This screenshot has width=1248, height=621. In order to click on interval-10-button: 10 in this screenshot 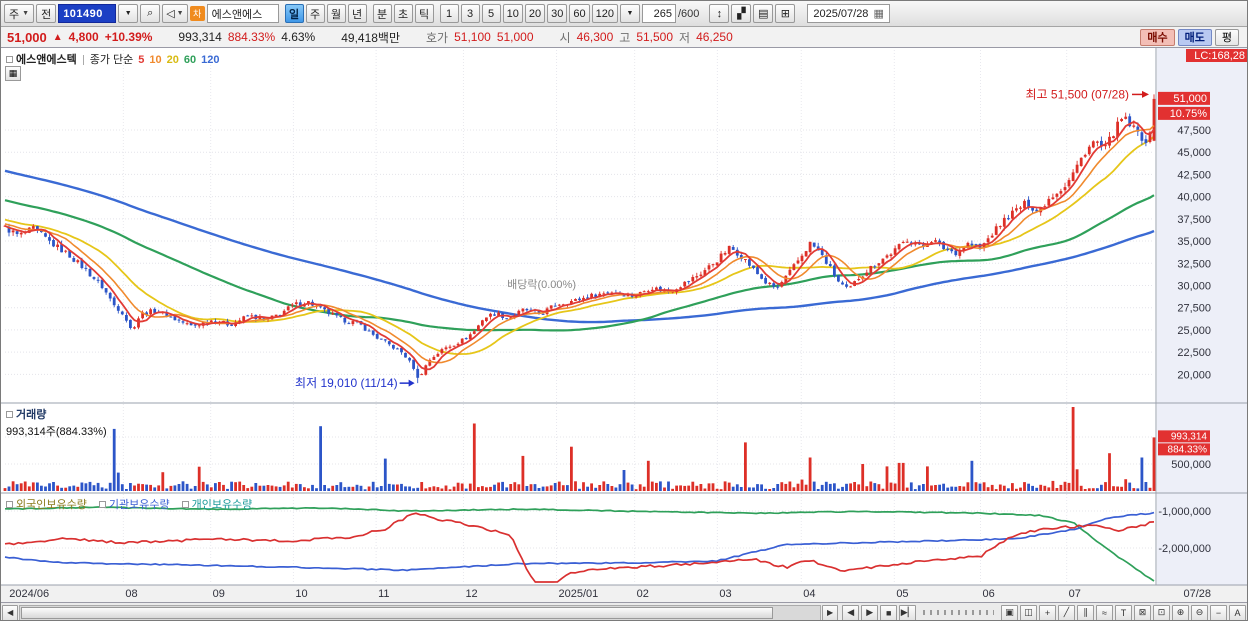, I will do `click(512, 13)`.